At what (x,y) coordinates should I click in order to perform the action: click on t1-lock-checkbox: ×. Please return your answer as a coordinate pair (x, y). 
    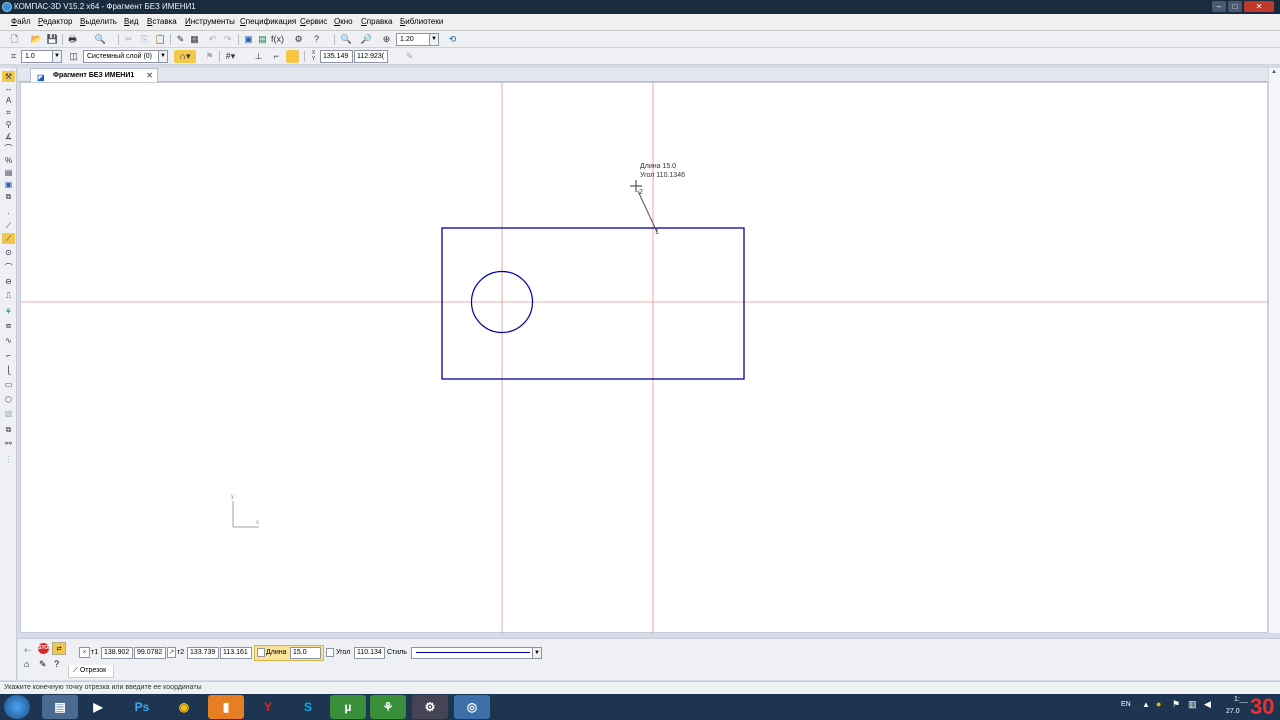
    Looking at the image, I should click on (84, 652).